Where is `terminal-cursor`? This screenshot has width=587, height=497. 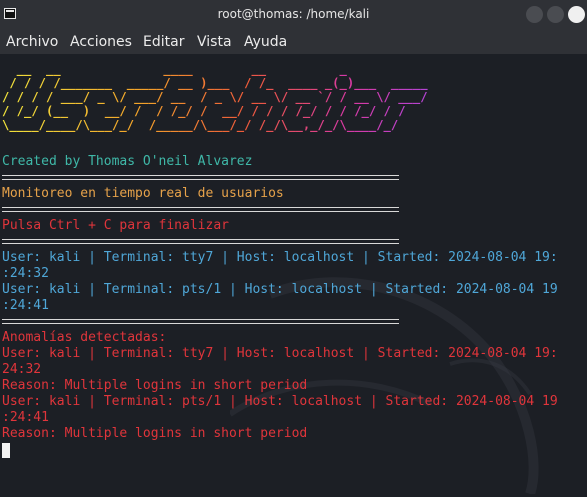 terminal-cursor is located at coordinates (6, 450).